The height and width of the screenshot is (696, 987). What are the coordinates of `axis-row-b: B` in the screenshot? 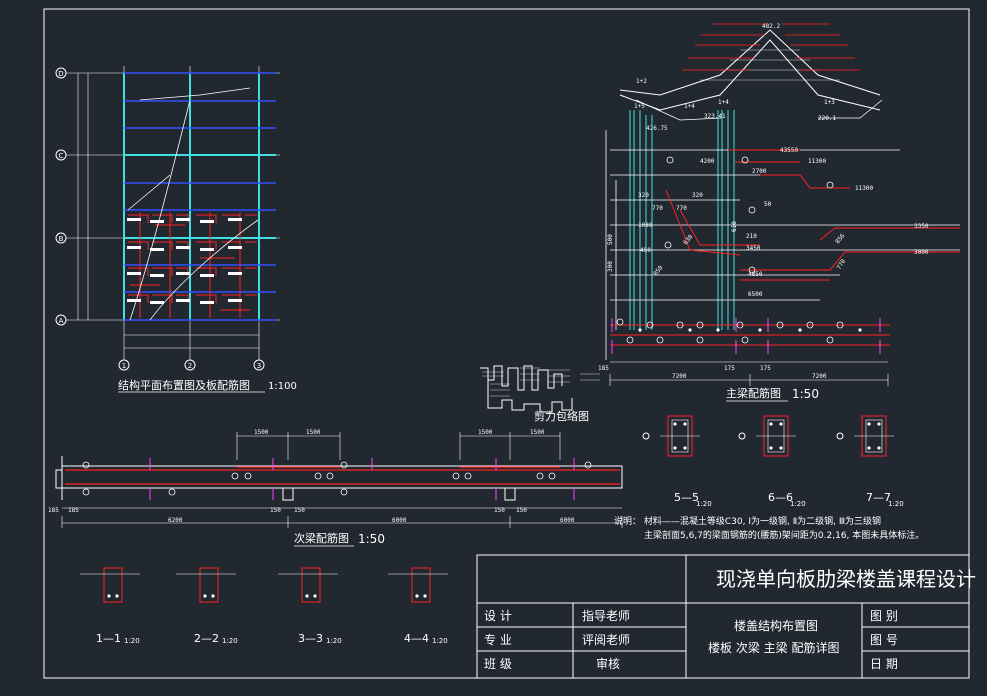 It's located at (61, 238).